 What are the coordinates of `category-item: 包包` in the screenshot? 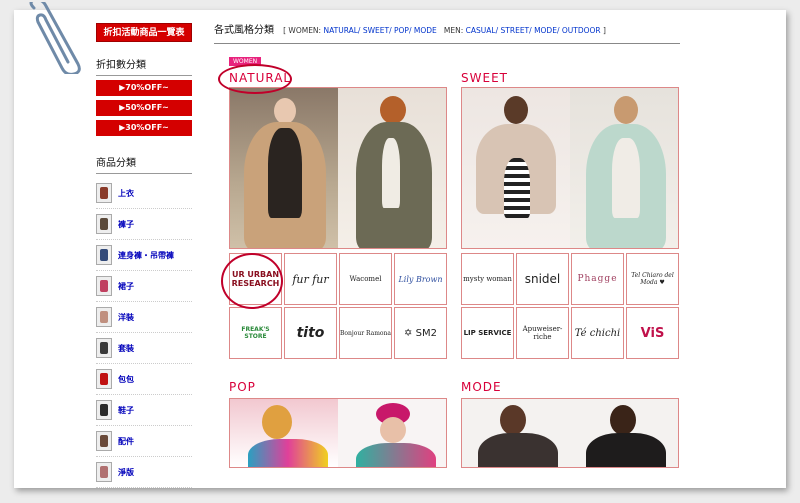 It's located at (144, 379).